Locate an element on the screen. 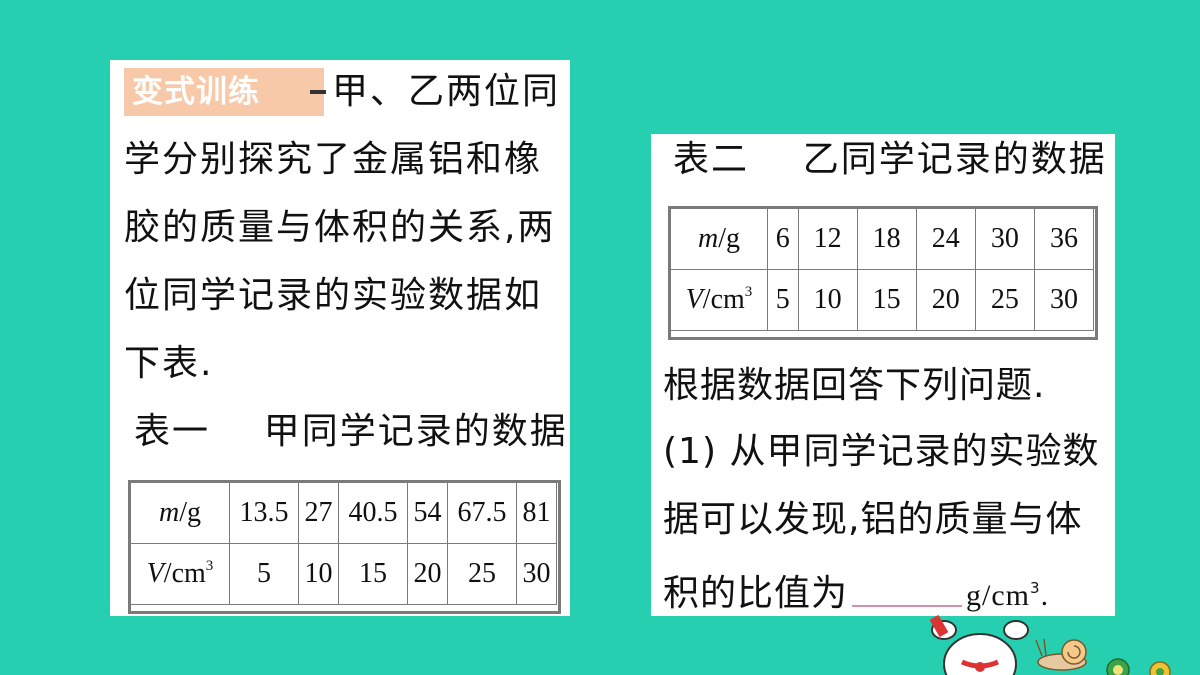 This screenshot has height=675, width=1200. cartoon-mascot-icon is located at coordinates (1050, 644).